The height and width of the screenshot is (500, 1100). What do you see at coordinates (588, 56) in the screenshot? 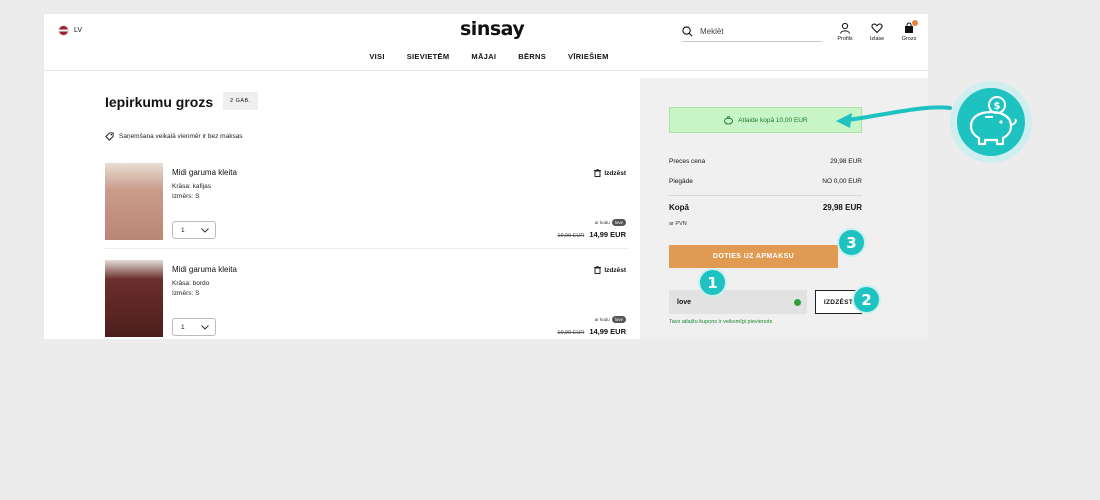
I see `nav-item-men: VĪRIEŠIEM` at bounding box center [588, 56].